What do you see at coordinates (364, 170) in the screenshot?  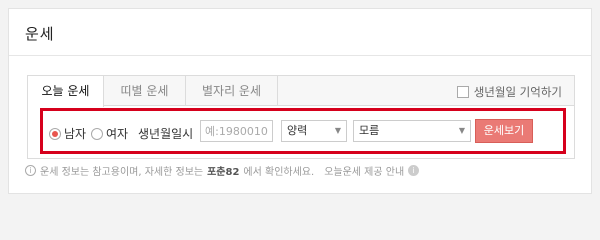 I see `service-notice-link: 오늘운세 제공 안내` at bounding box center [364, 170].